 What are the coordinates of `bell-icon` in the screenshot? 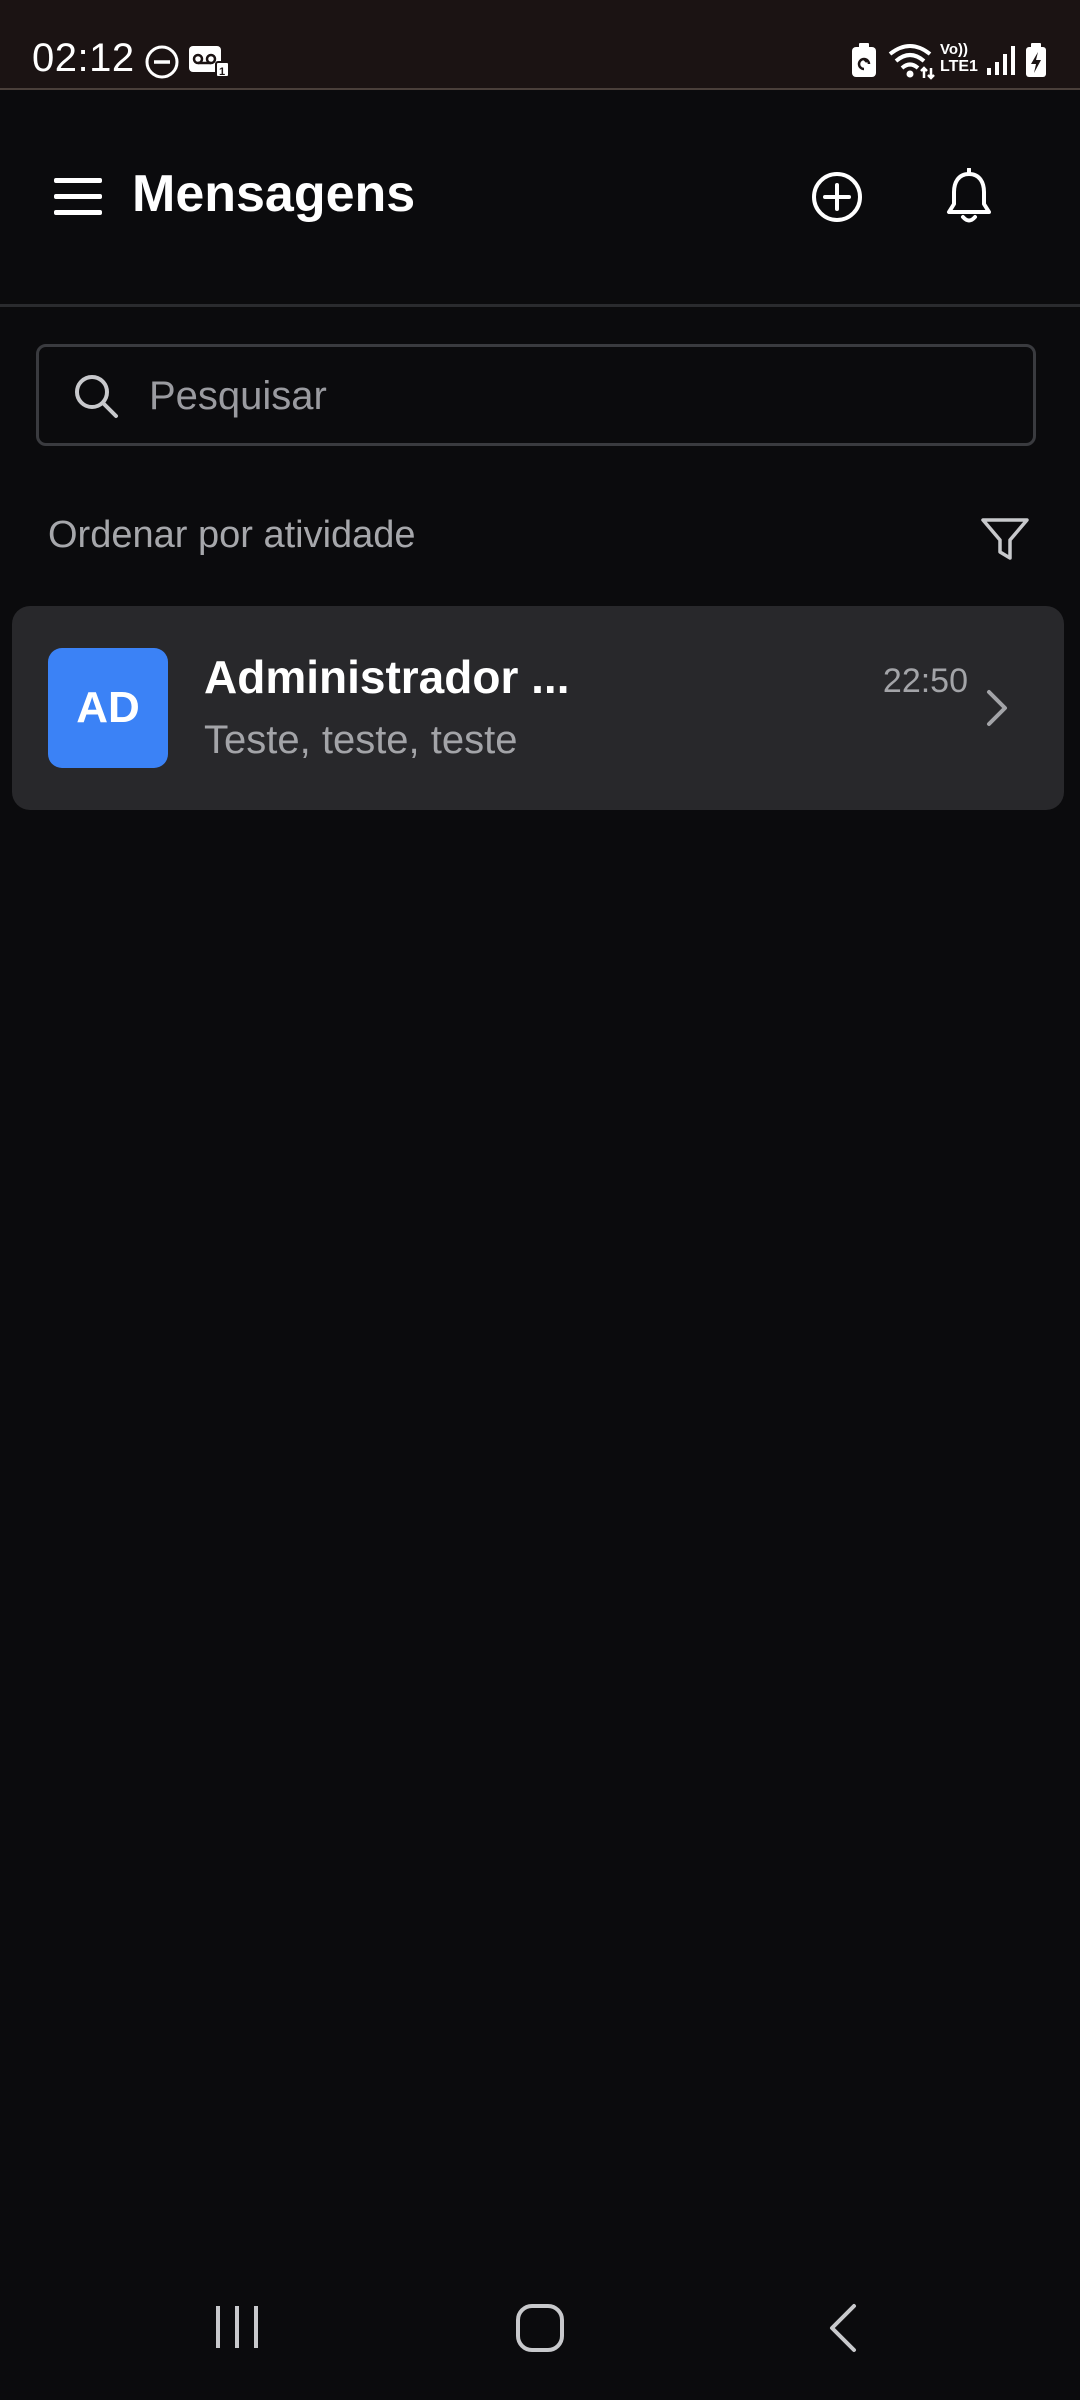 It's located at (969, 197).